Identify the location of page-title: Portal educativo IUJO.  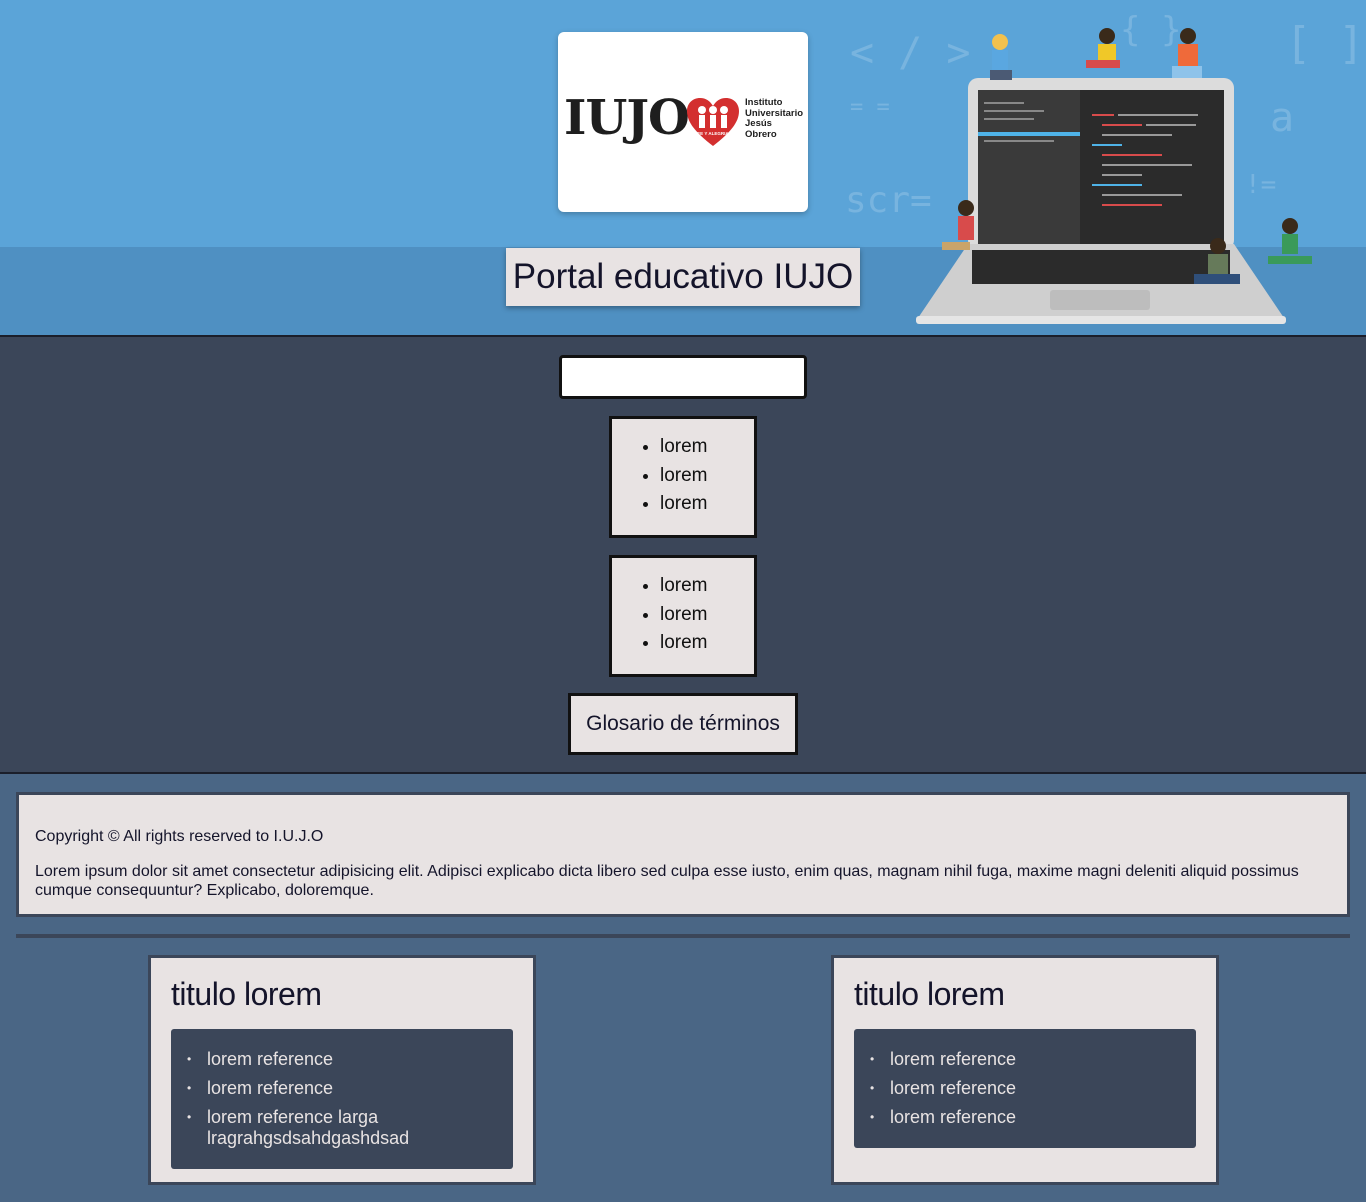
(683, 276).